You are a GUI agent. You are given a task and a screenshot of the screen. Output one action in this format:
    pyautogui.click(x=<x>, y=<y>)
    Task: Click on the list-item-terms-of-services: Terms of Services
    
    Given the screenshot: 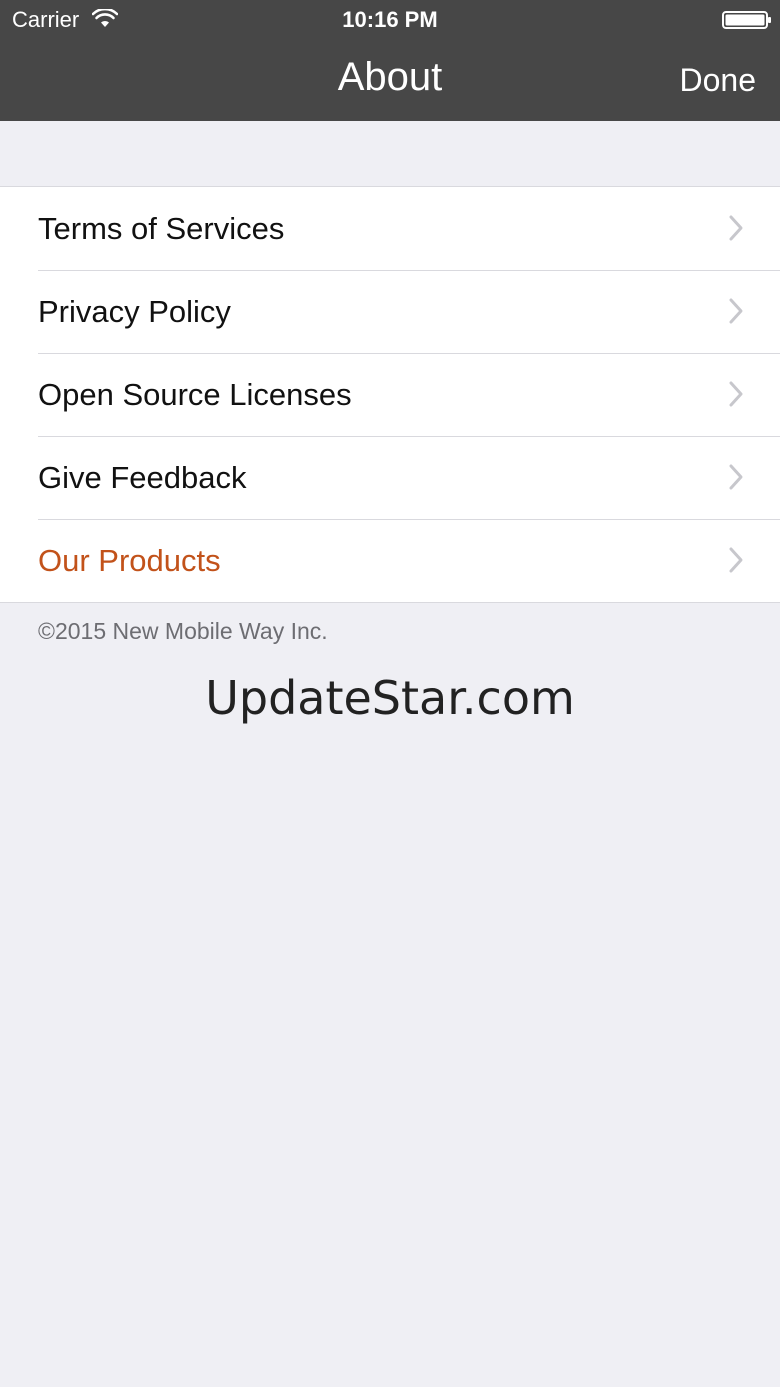 What is the action you would take?
    pyautogui.click(x=390, y=228)
    